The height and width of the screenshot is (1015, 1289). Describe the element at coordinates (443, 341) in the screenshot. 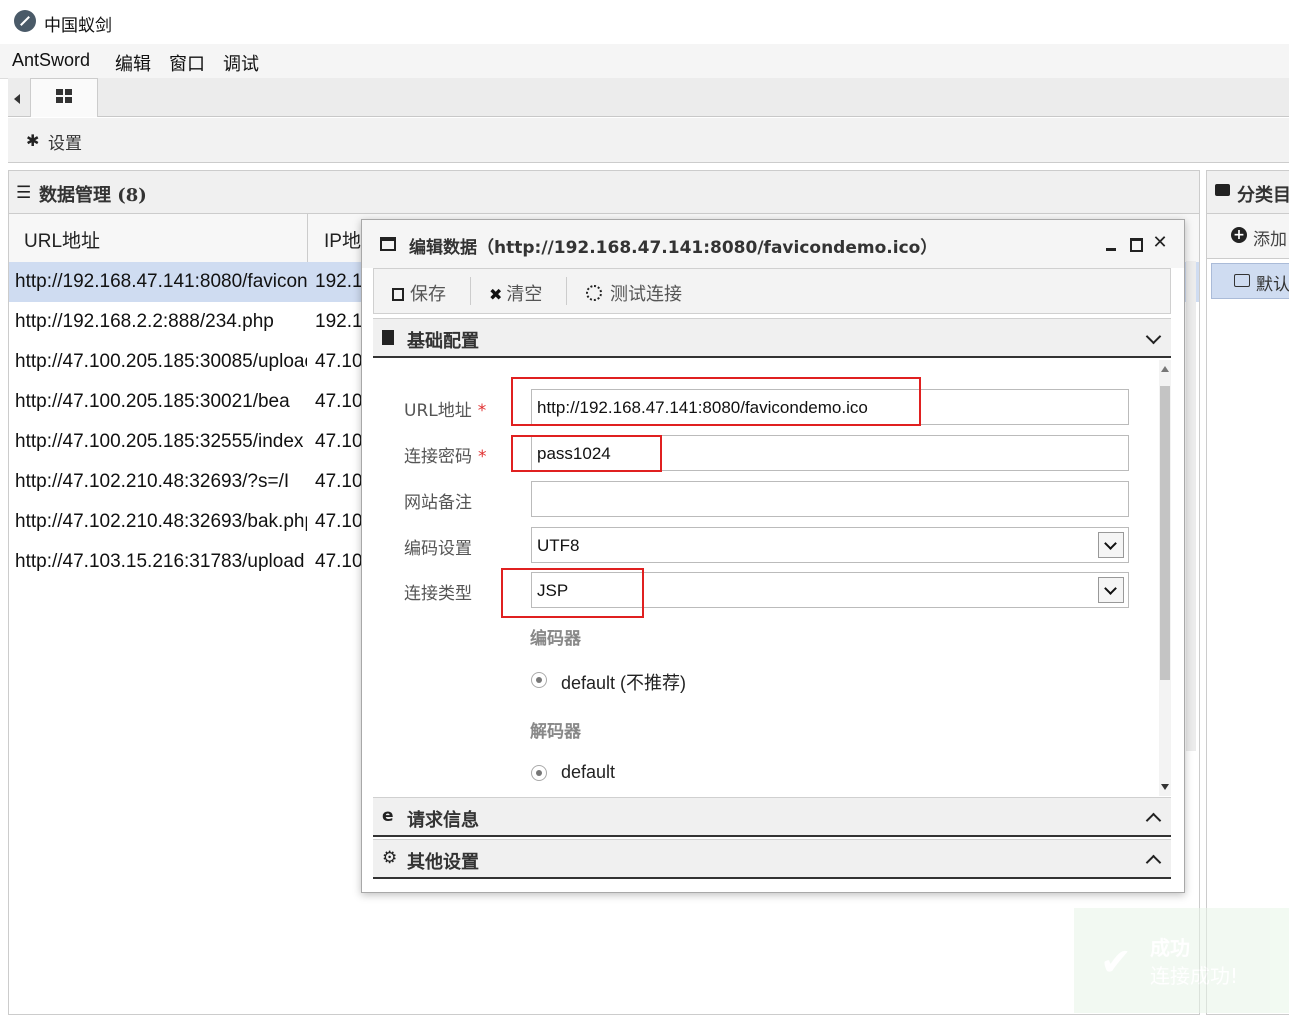

I see `section-title: 基础配置` at that location.